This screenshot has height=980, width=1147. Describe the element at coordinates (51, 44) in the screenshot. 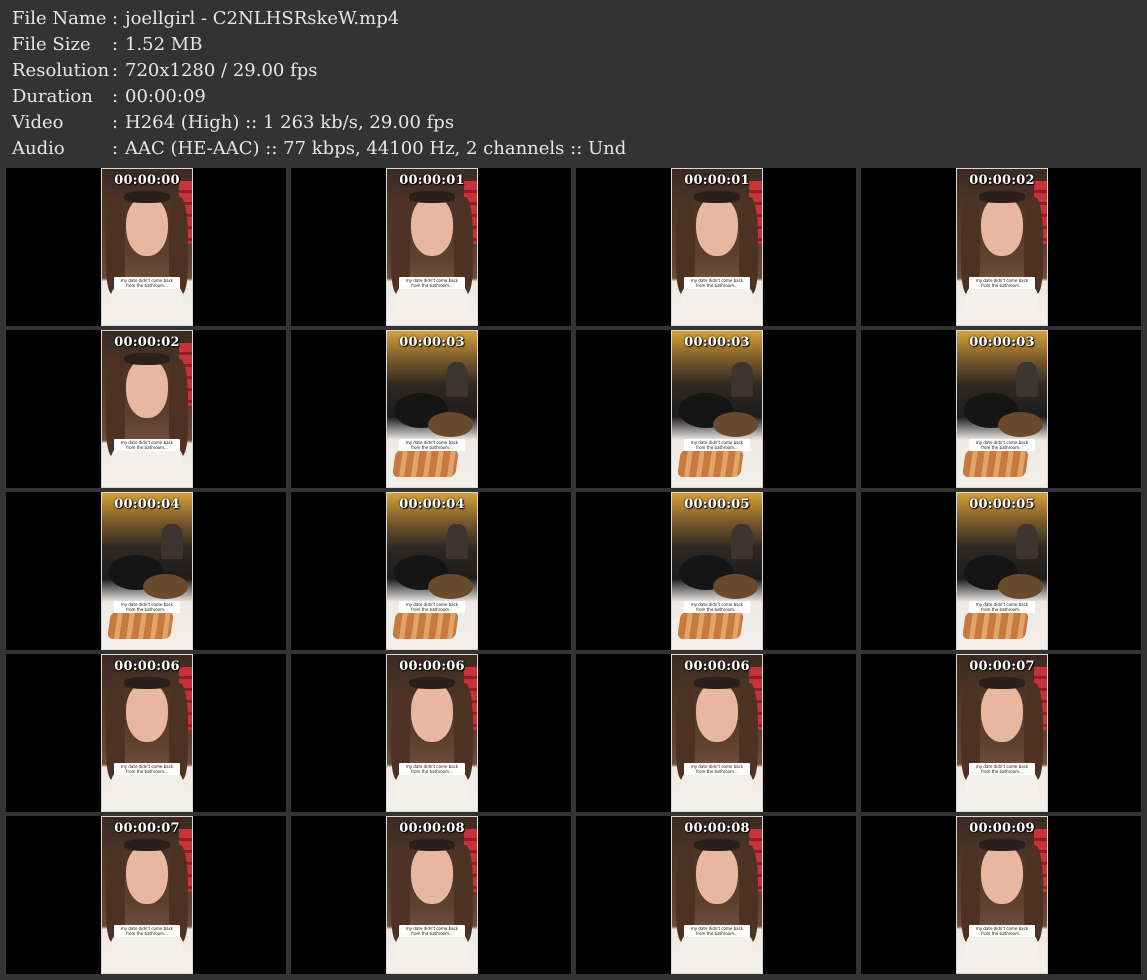

I see `meta-key: File Size` at that location.